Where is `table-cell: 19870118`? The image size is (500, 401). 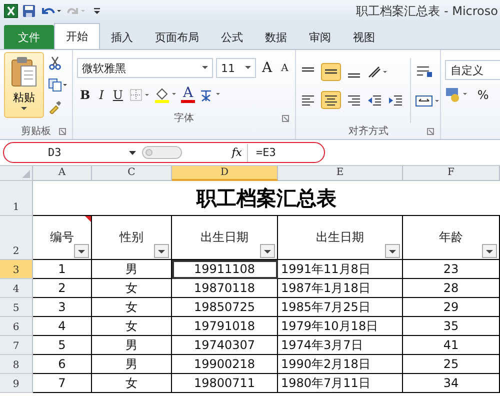
table-cell: 19870118 is located at coordinates (225, 288).